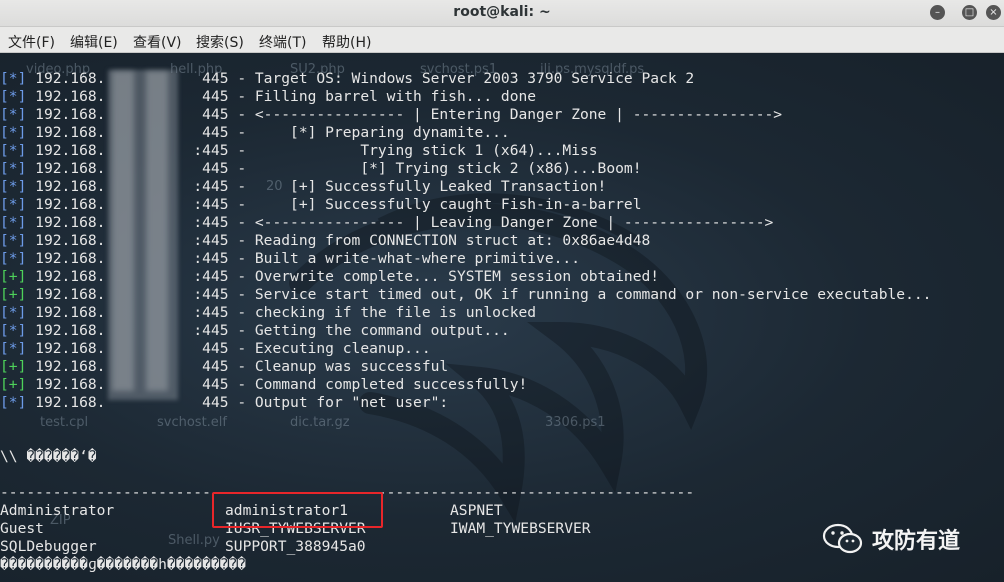  I want to click on log-message: - Command completed successfully!, so click(378, 384).